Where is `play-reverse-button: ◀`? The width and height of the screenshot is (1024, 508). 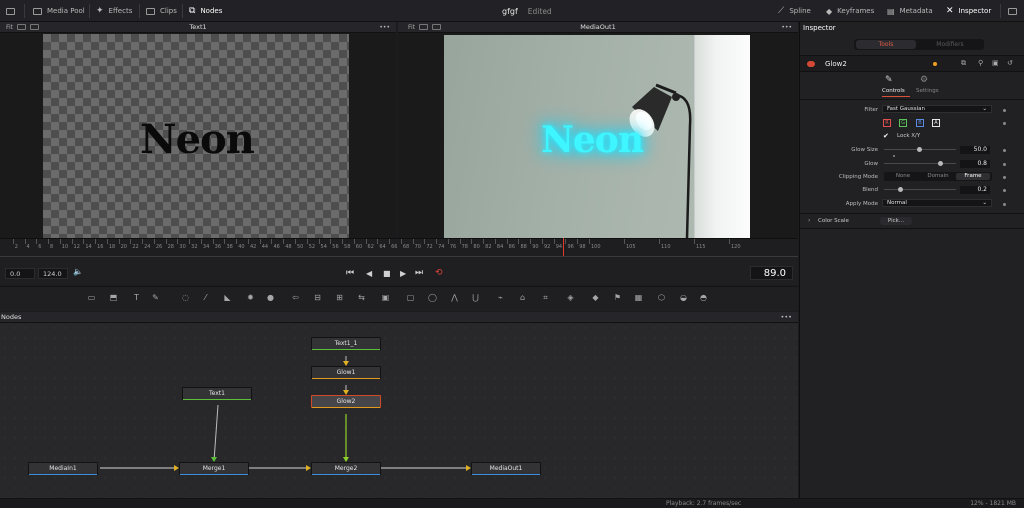 play-reverse-button: ◀ is located at coordinates (369, 273).